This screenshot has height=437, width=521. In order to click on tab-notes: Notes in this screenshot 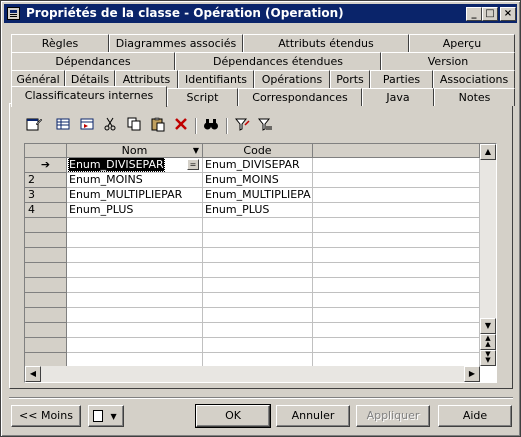, I will do `click(474, 97)`.